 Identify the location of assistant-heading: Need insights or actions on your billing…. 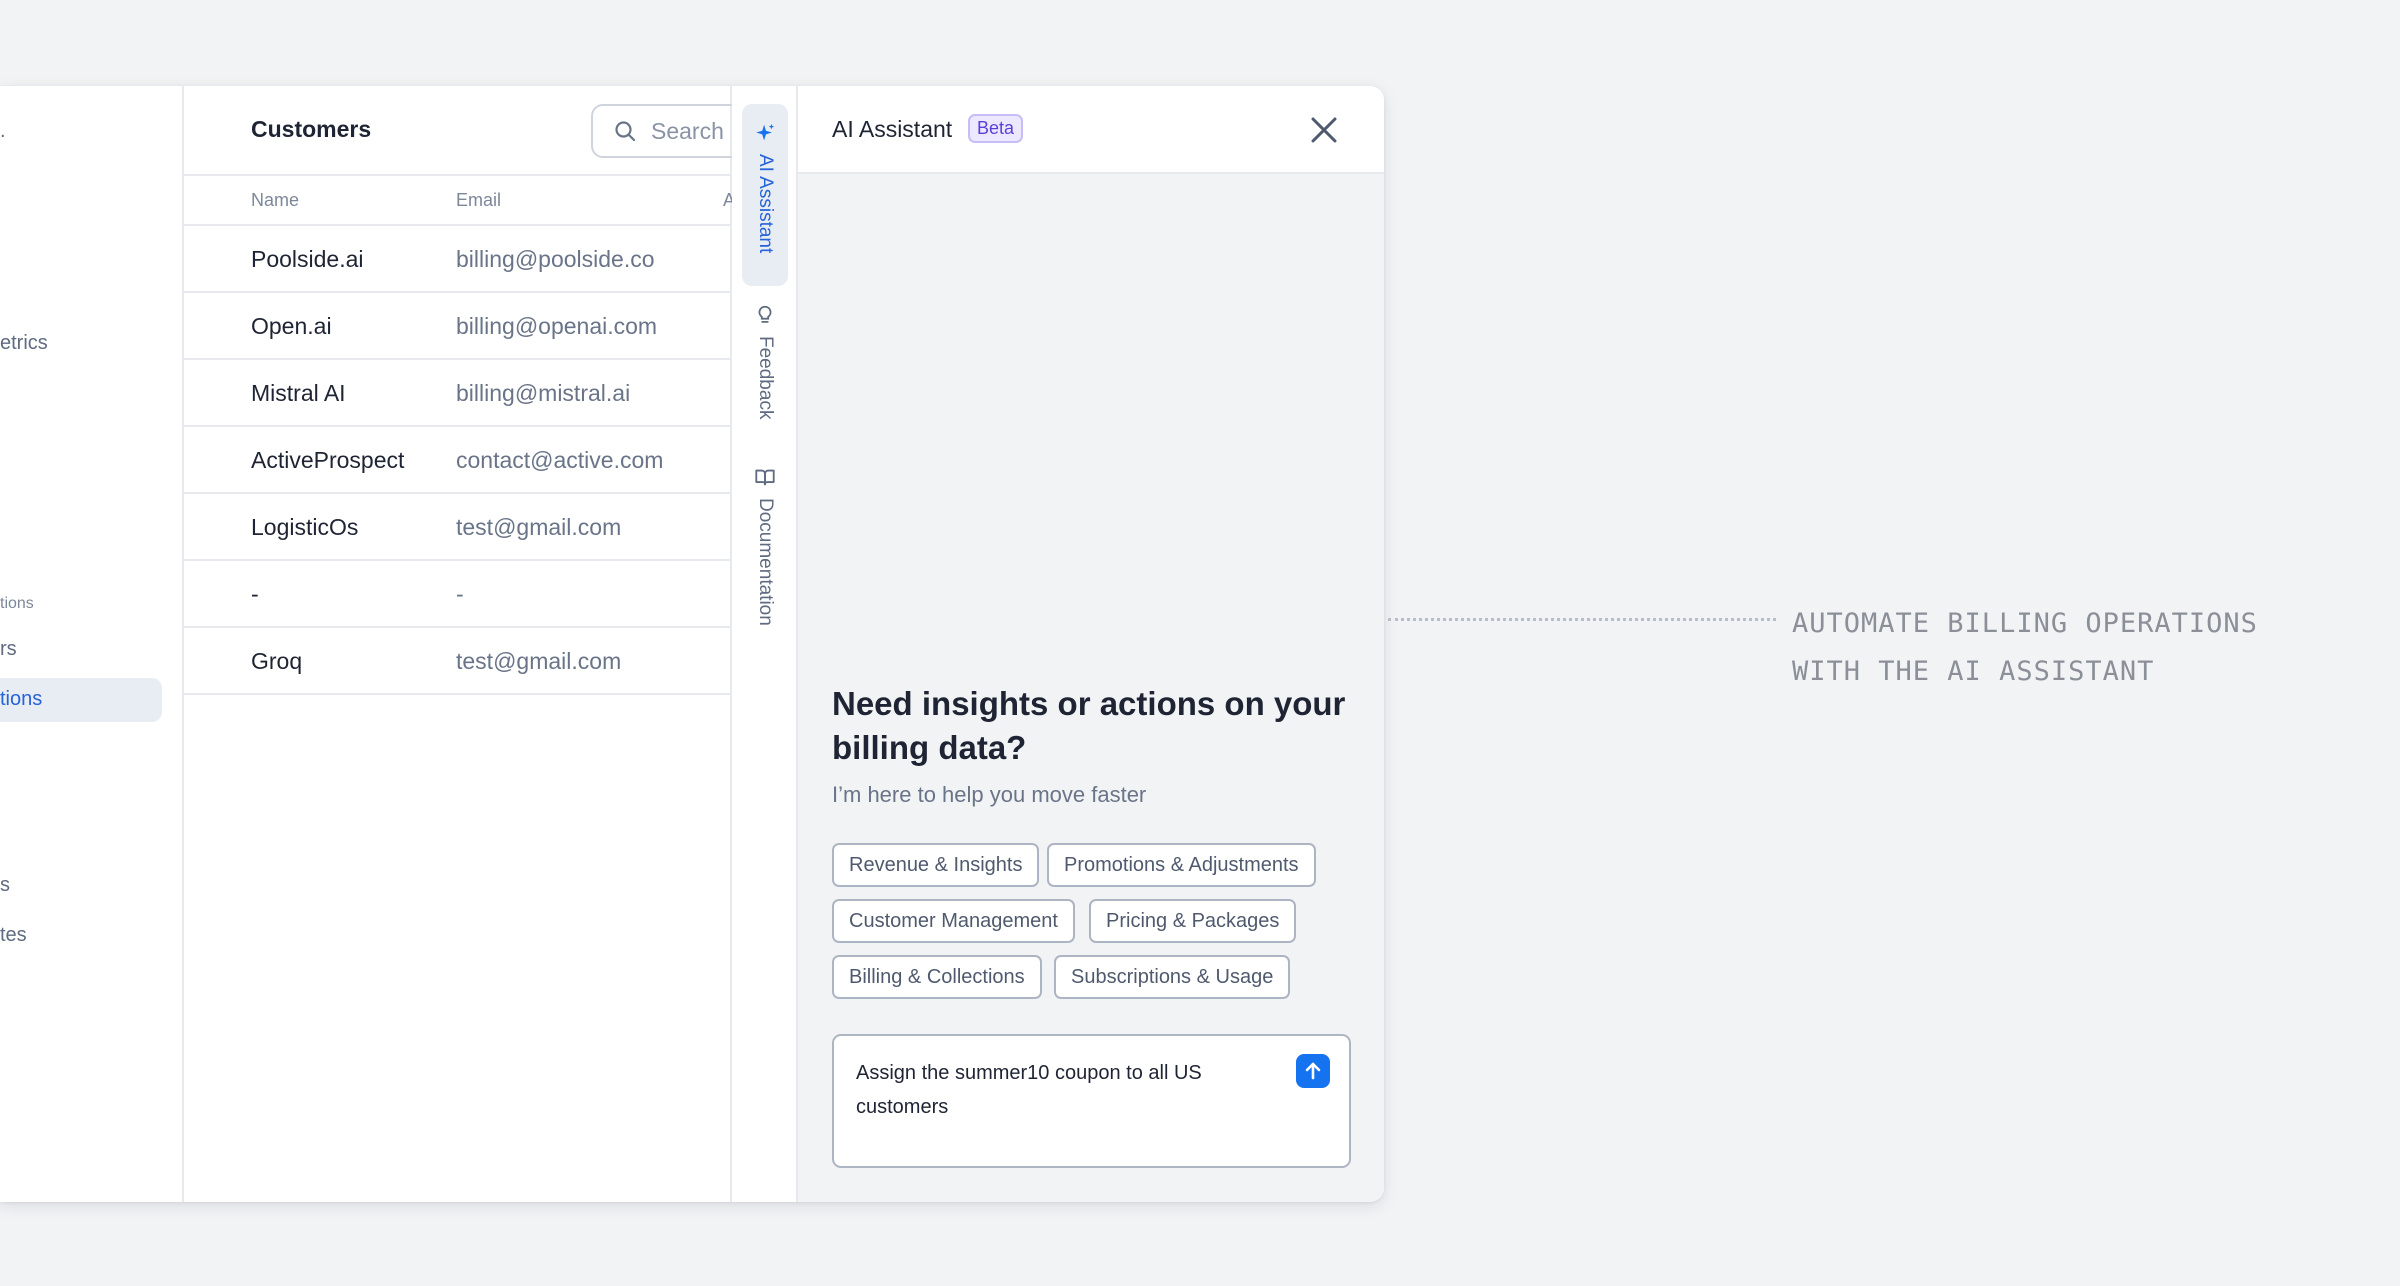
(1089, 725).